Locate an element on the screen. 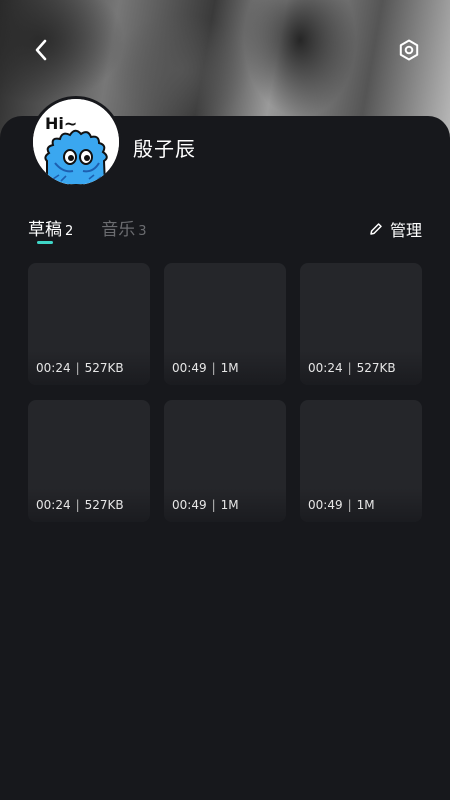 The image size is (450, 800). chevron-left-icon is located at coordinates (41, 50).